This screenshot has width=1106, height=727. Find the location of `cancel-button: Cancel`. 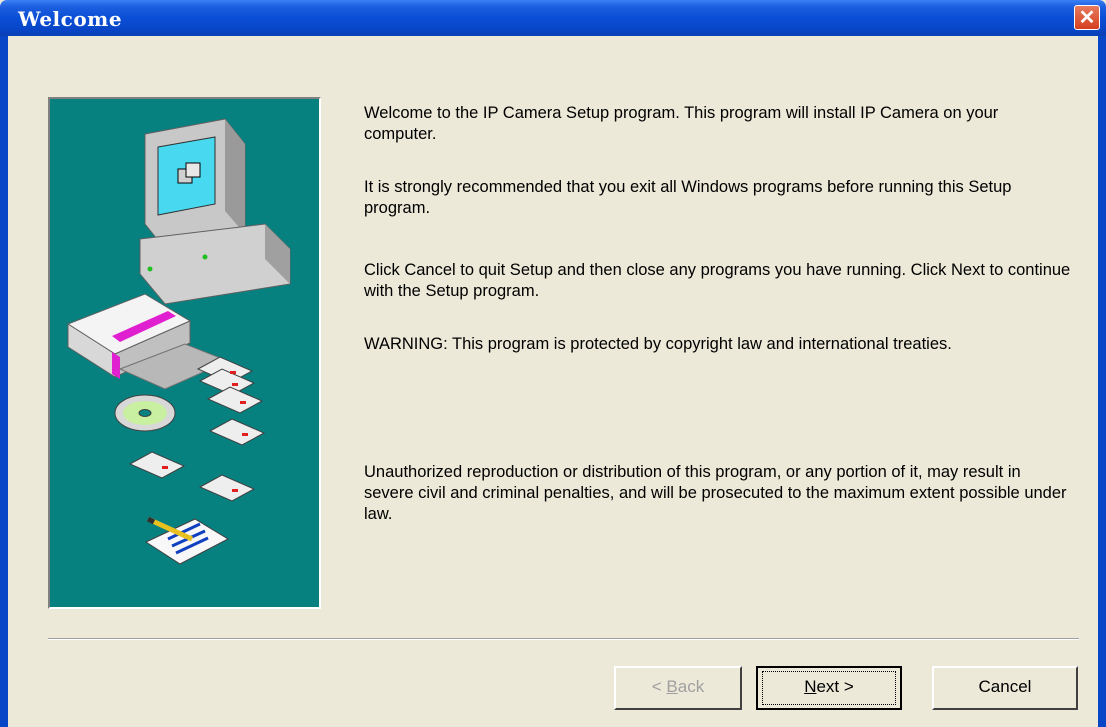

cancel-button: Cancel is located at coordinates (1005, 688).